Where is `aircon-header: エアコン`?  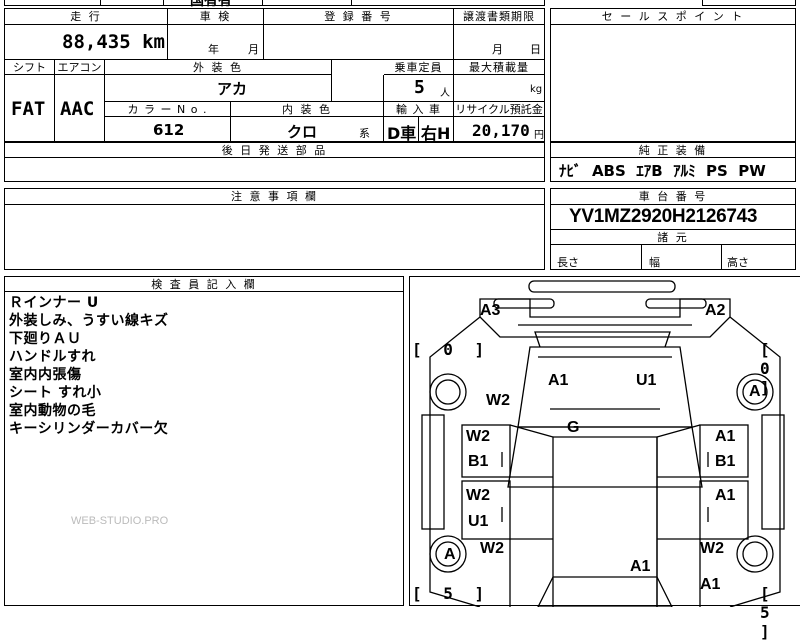 aircon-header: エアコン is located at coordinates (79, 67).